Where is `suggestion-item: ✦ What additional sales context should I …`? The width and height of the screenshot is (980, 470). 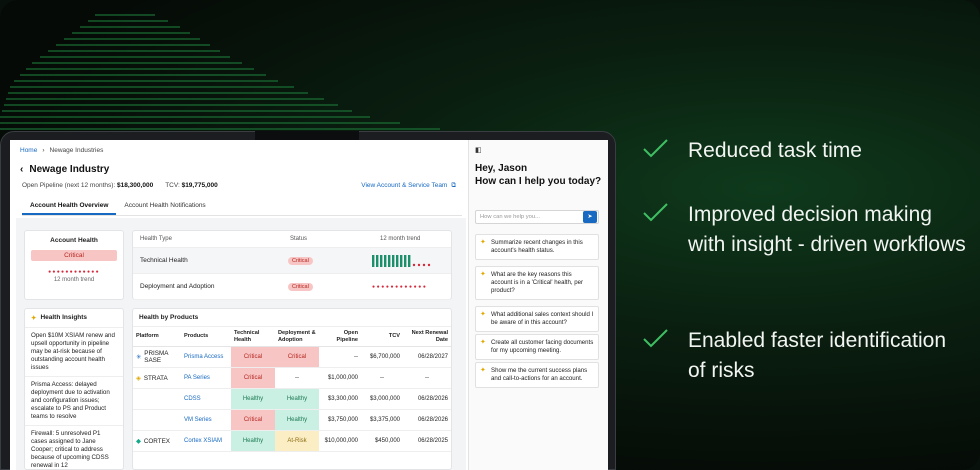
suggestion-item: ✦ What additional sales context should I … is located at coordinates (537, 319).